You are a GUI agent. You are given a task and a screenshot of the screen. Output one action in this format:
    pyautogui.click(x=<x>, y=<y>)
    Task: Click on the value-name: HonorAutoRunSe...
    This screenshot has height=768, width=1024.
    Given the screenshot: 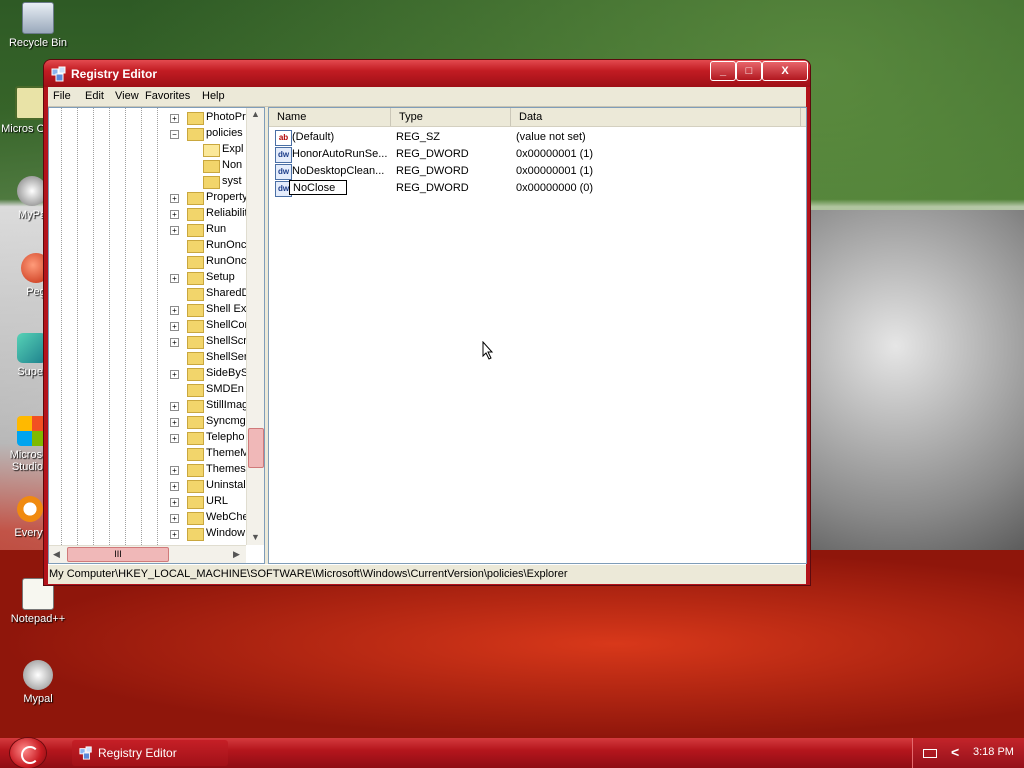 What is the action you would take?
    pyautogui.click(x=340, y=154)
    